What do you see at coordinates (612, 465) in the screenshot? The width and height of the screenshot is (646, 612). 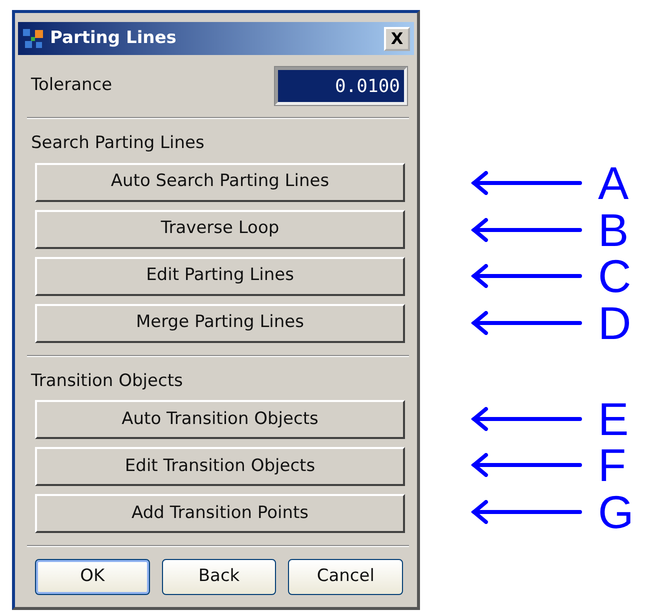 I see `callout-letter: F` at bounding box center [612, 465].